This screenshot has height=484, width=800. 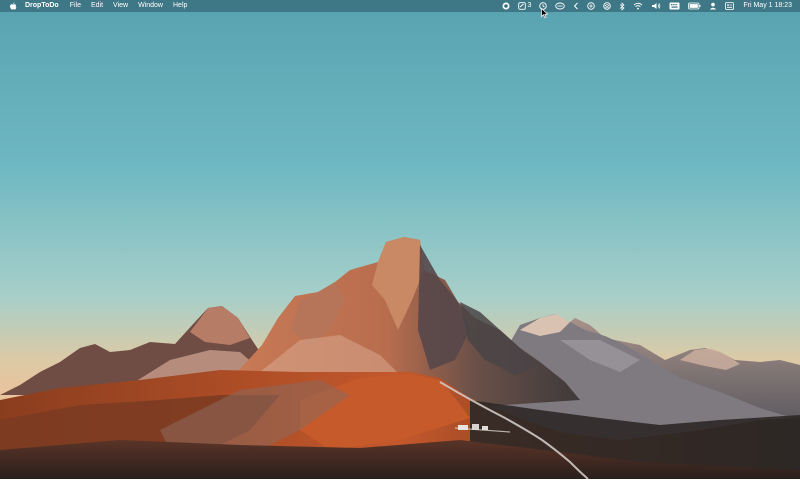 I want to click on volume-icon, so click(x=656, y=6).